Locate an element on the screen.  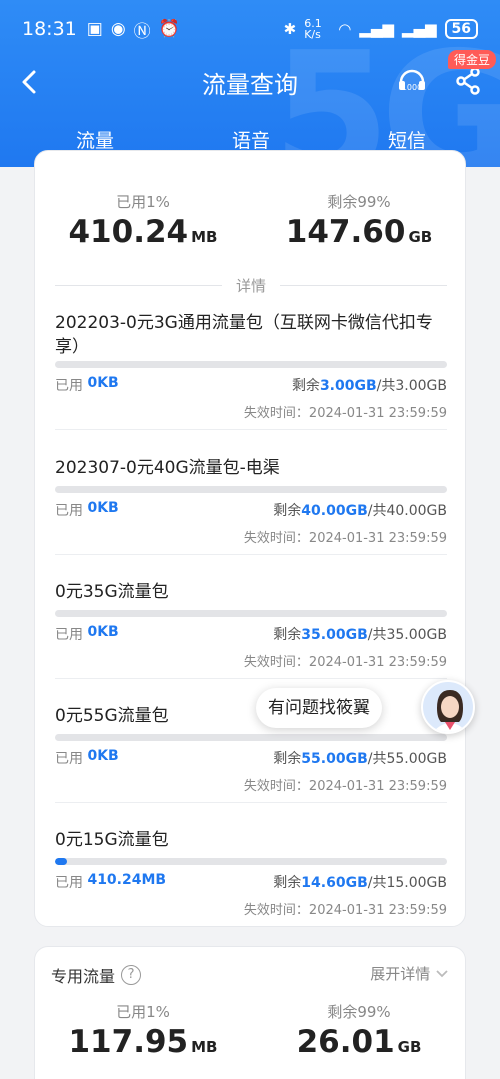
total-value: /共15.00GB is located at coordinates (407, 883).